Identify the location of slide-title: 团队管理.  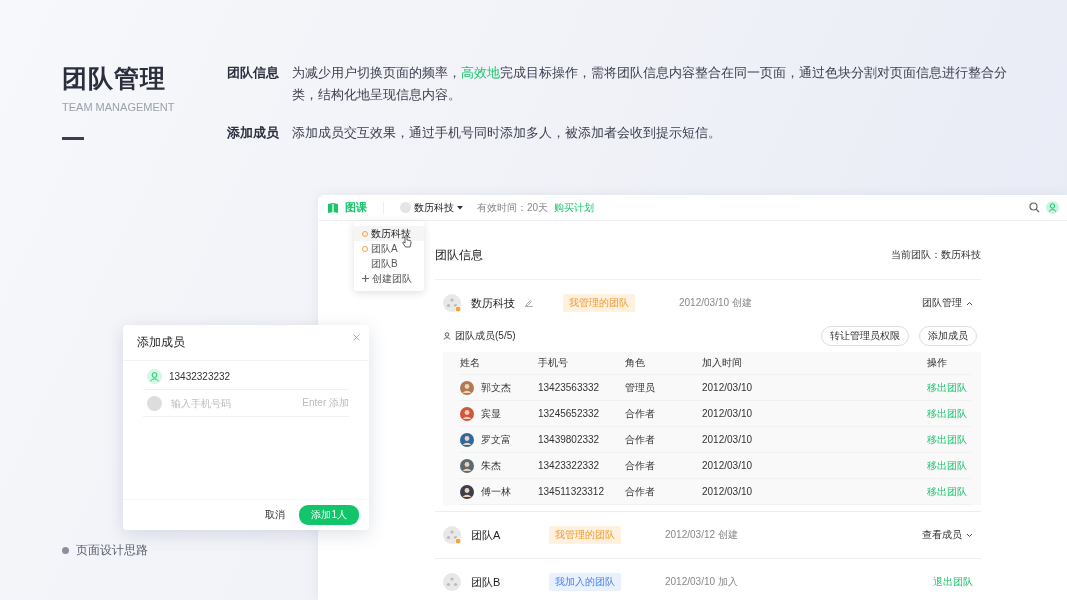
(114, 78).